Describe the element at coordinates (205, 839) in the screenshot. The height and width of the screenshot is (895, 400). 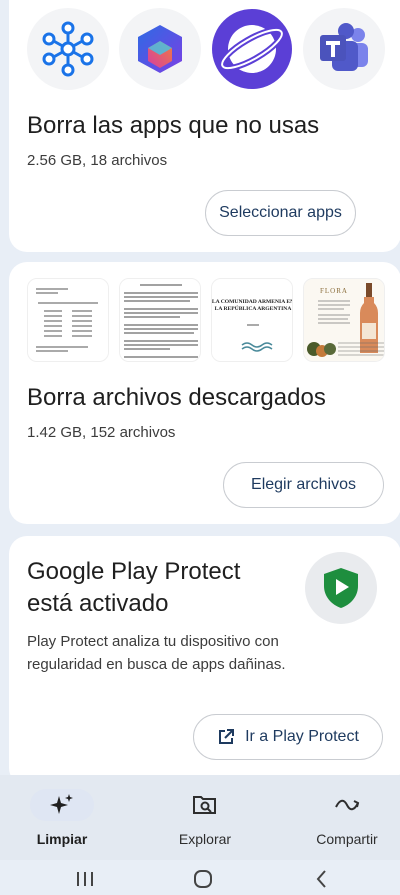
I see `nav-explore-label: Explorar` at that location.